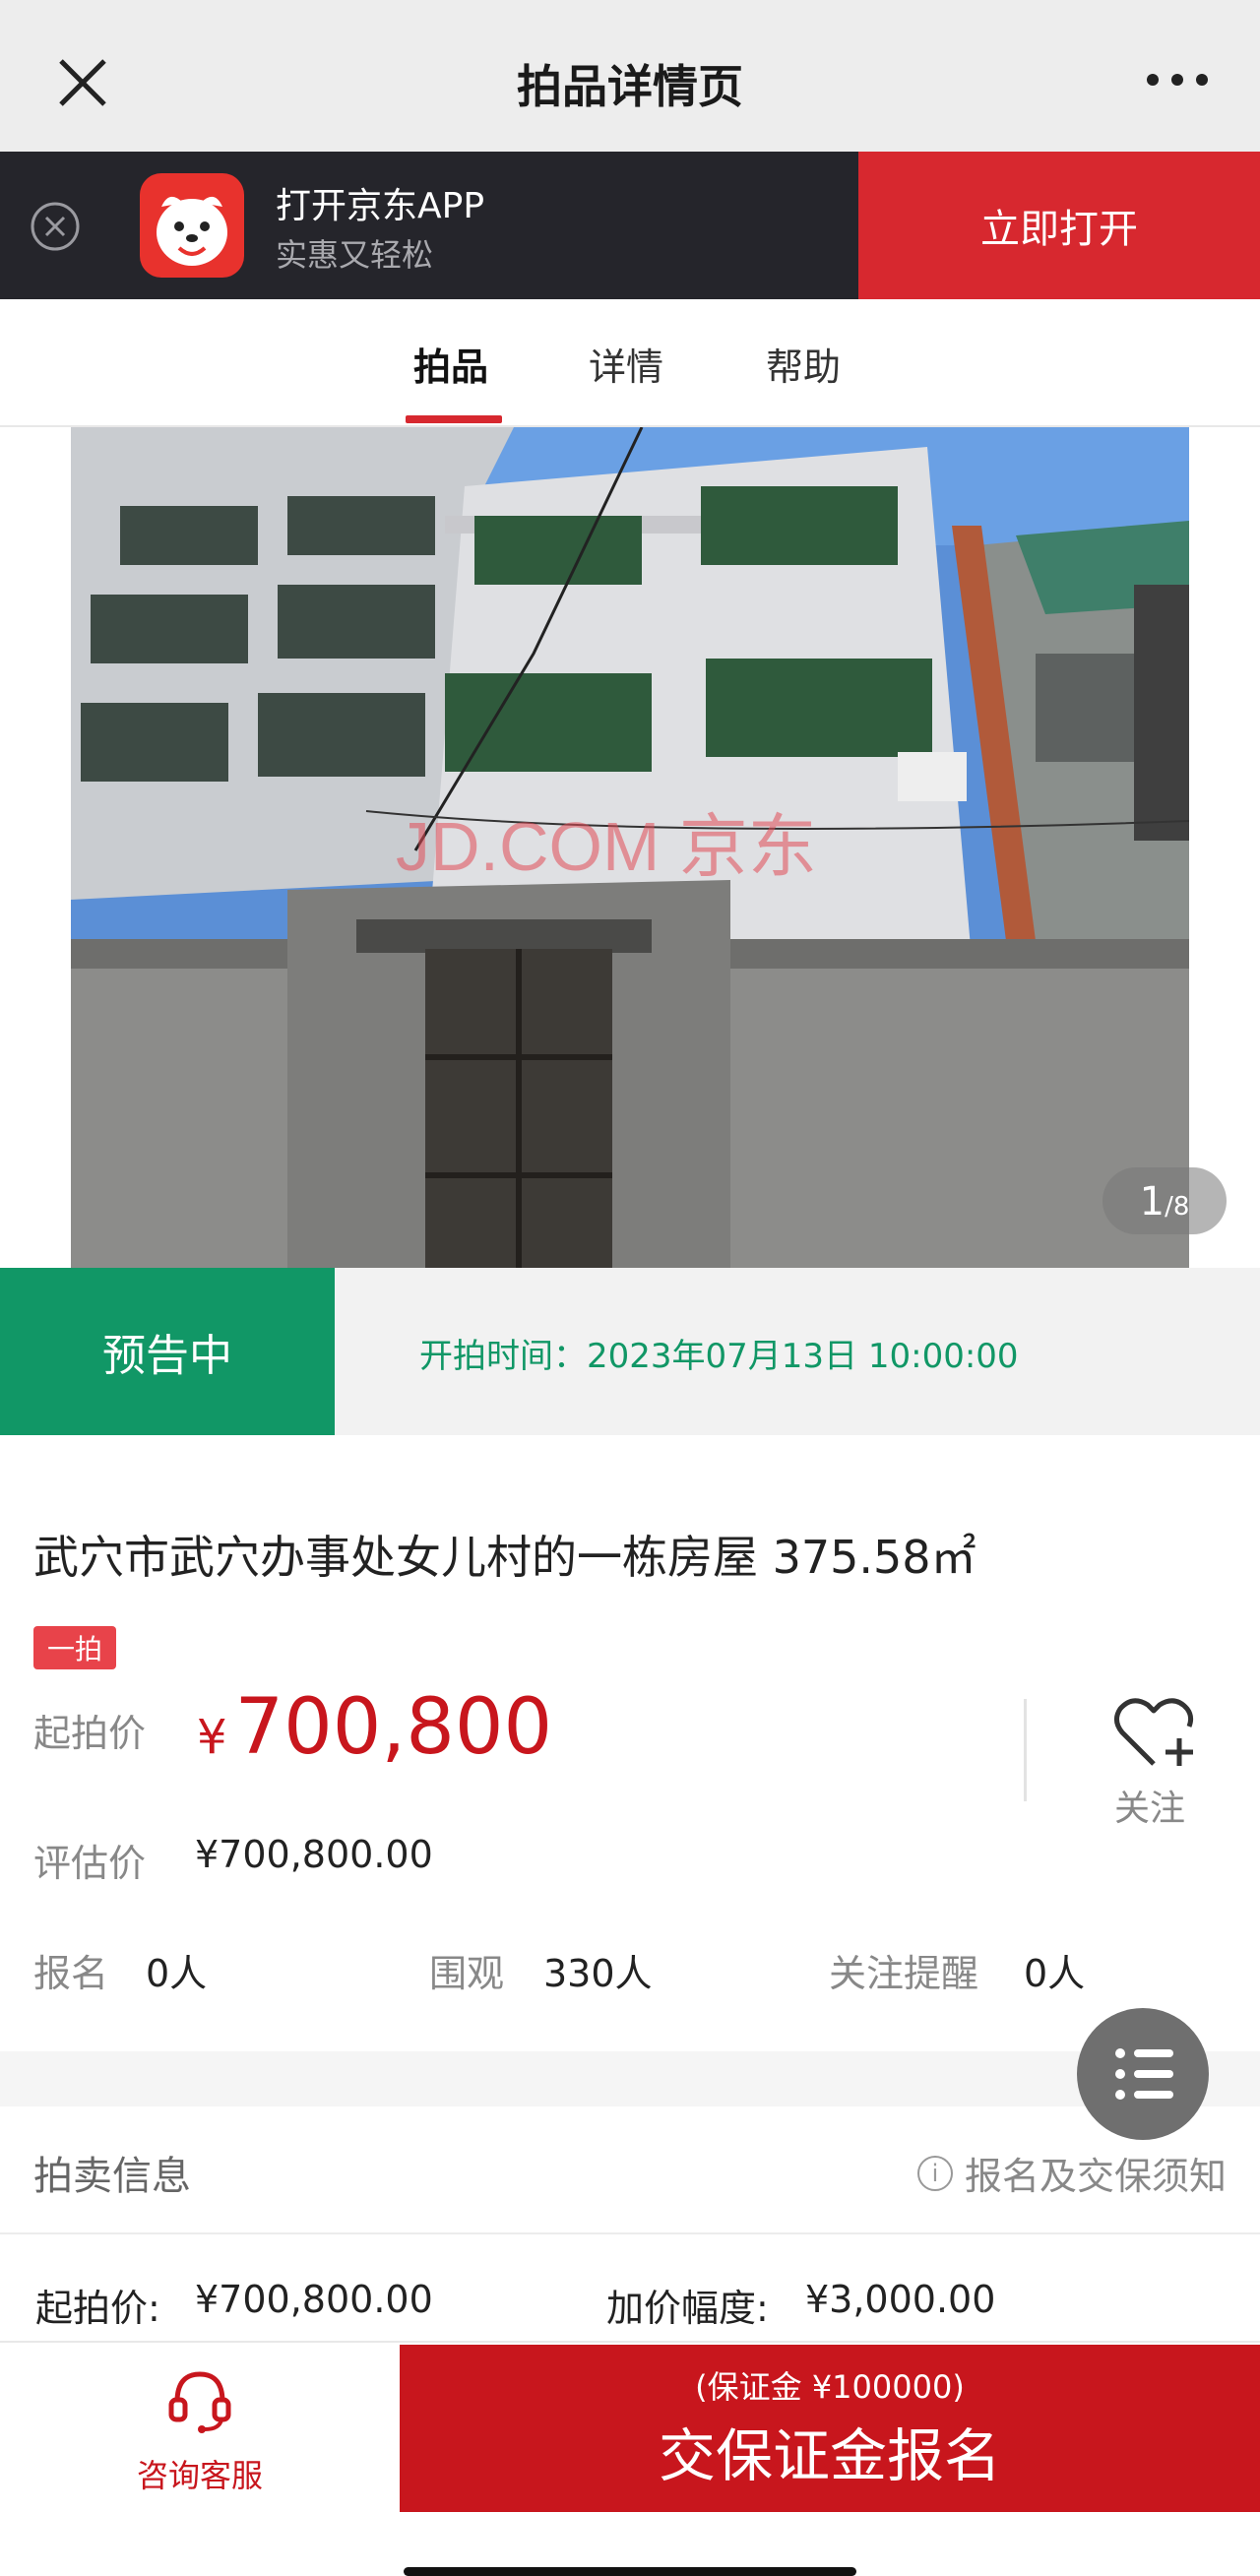  Describe the element at coordinates (504, 1557) in the screenshot. I see `item-title: 武穴市武穴办事处女儿村的一栋房屋 375.58㎡` at that location.